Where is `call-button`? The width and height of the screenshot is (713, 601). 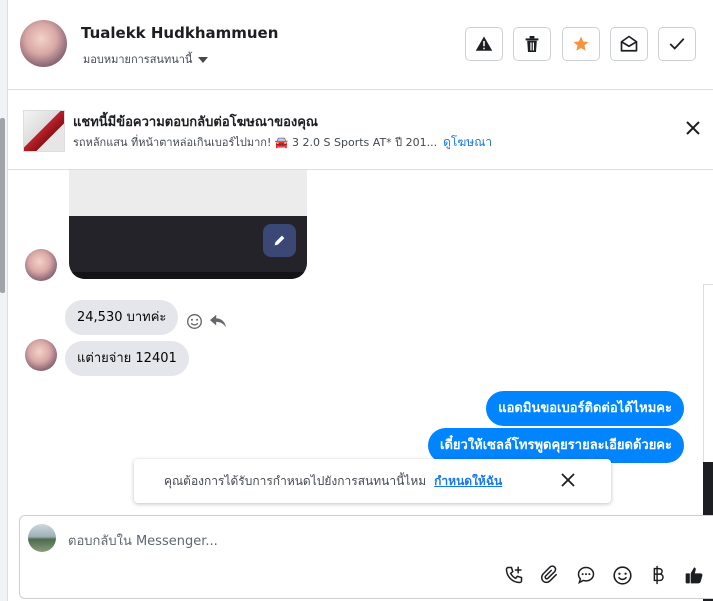
call-button is located at coordinates (514, 575).